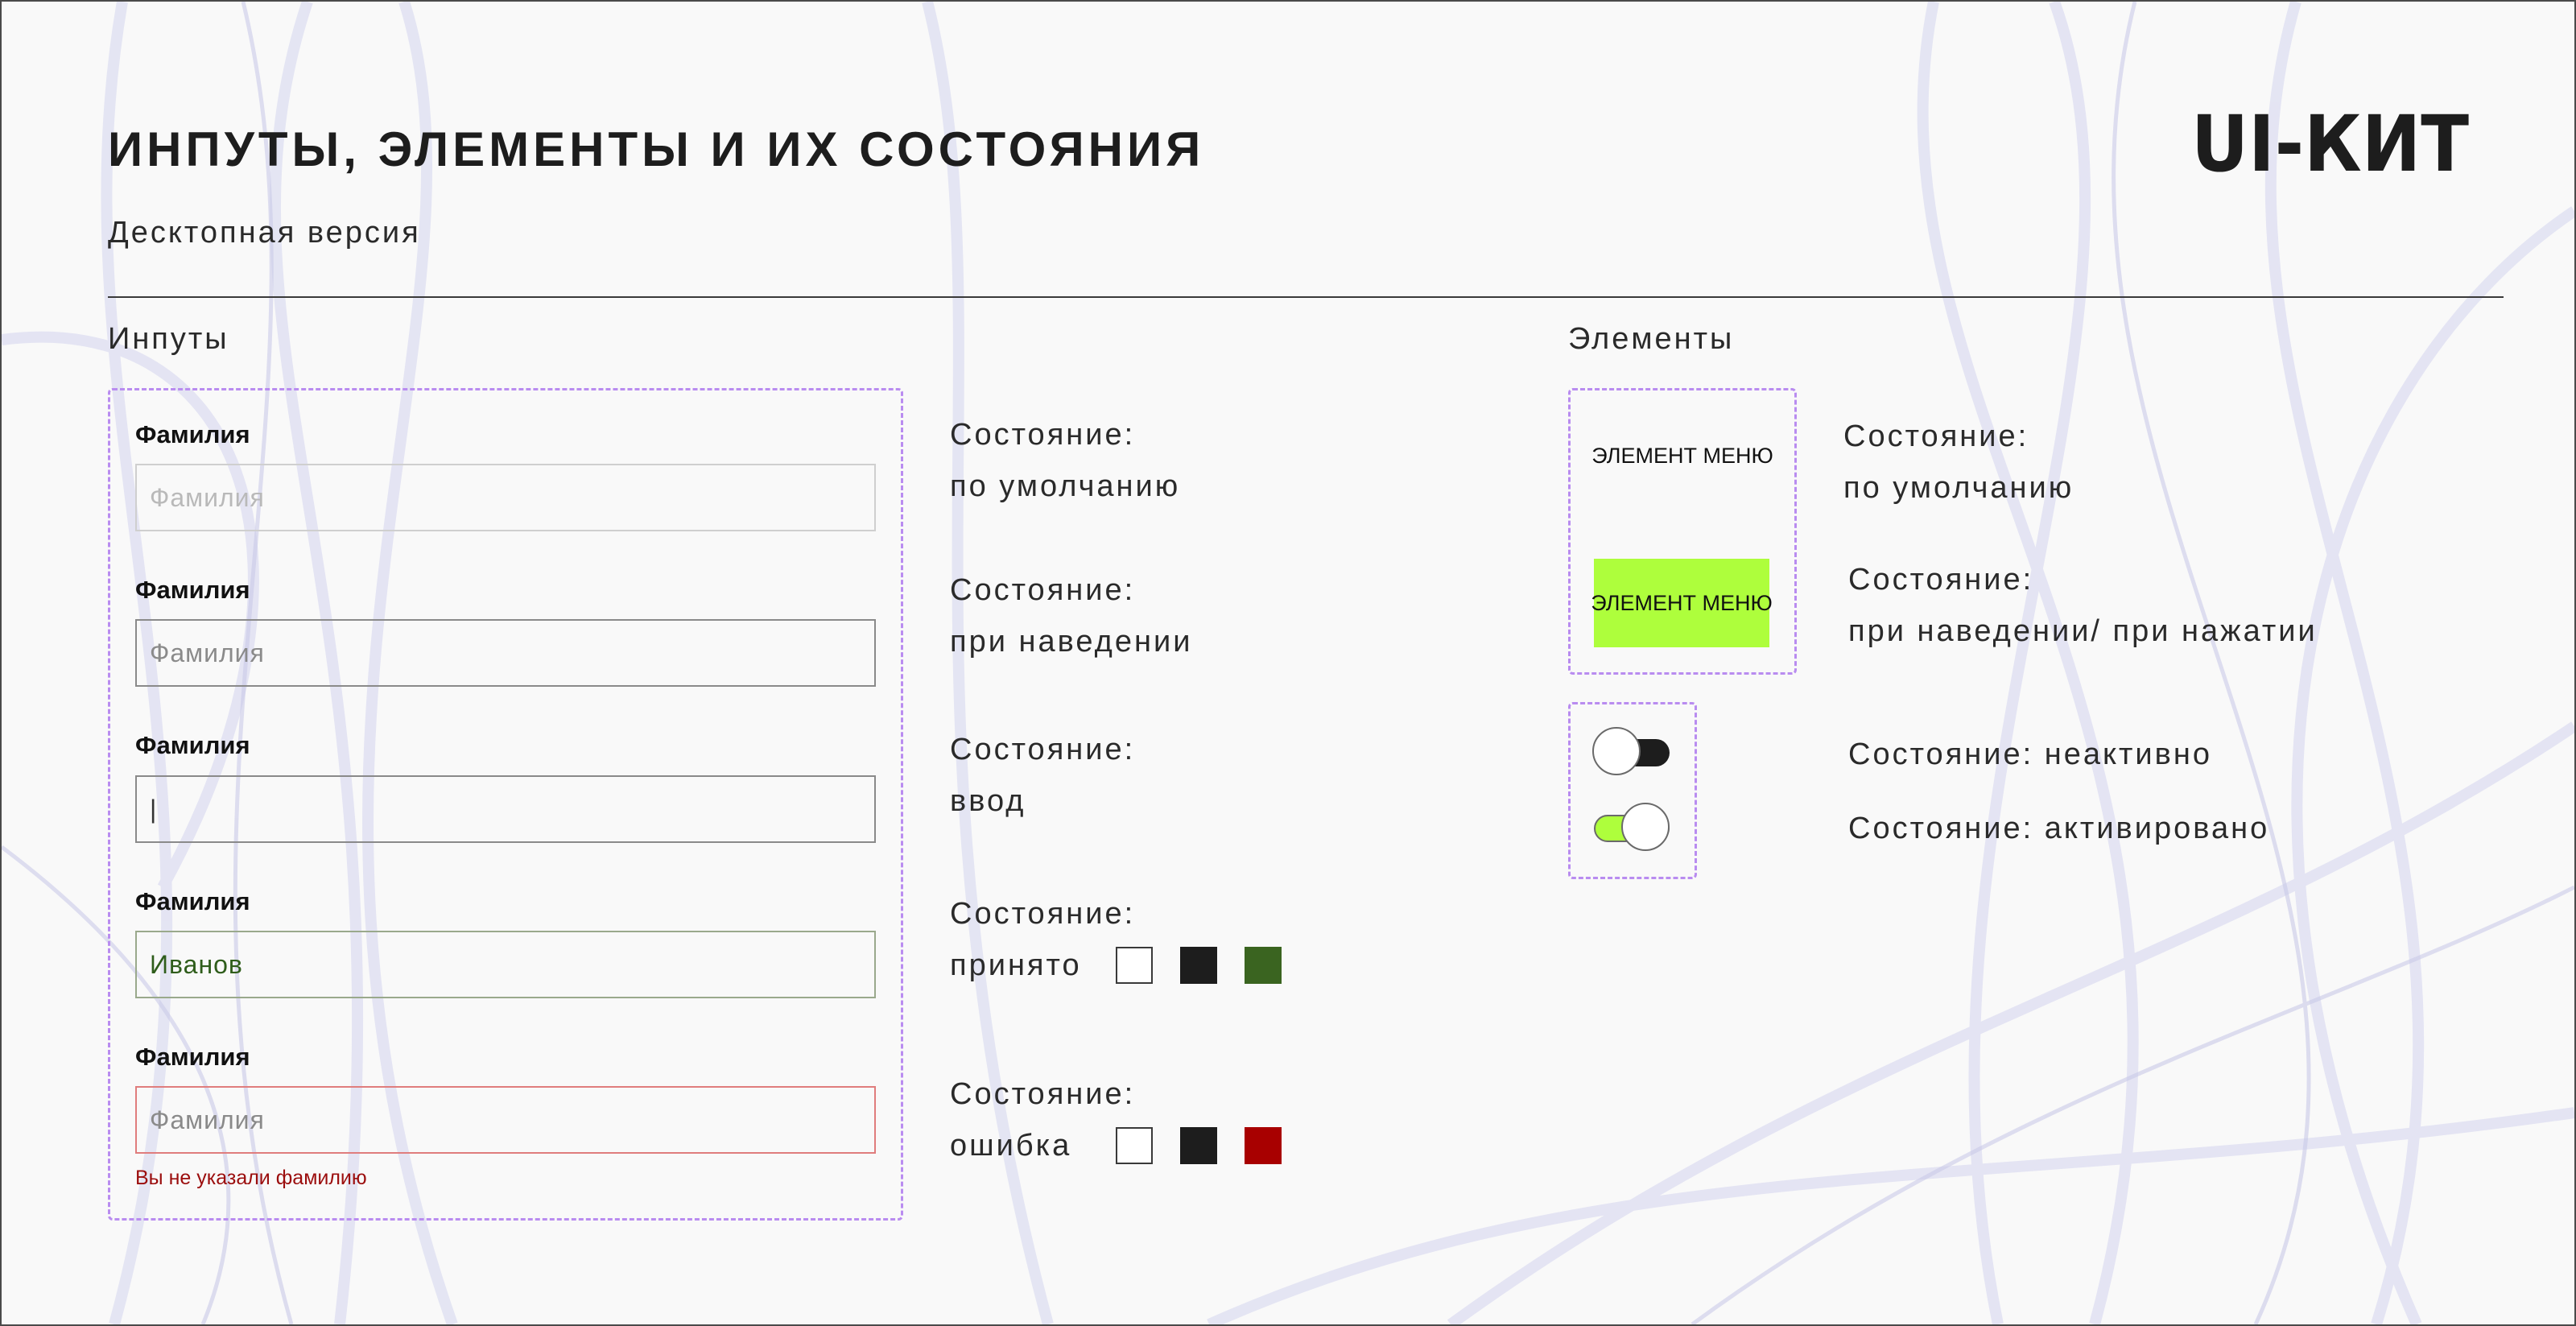  Describe the element at coordinates (192, 745) in the screenshot. I see `field-label-typing: Фамилия` at that location.